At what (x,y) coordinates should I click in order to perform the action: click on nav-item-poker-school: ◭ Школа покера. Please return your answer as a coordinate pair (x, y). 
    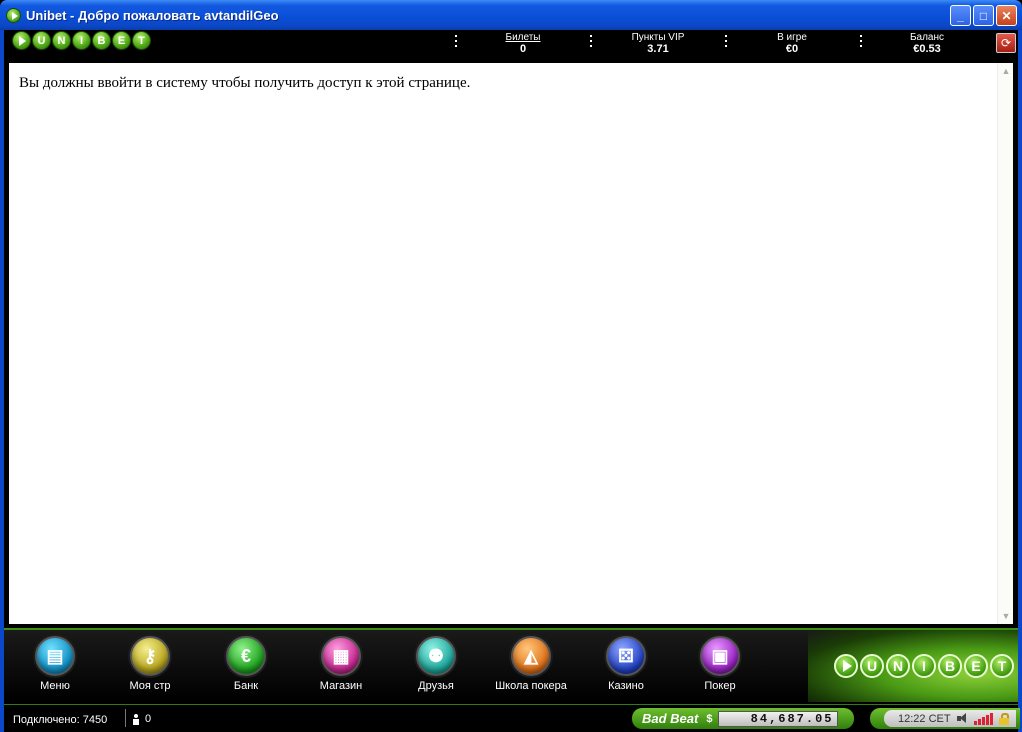
    Looking at the image, I should click on (531, 664).